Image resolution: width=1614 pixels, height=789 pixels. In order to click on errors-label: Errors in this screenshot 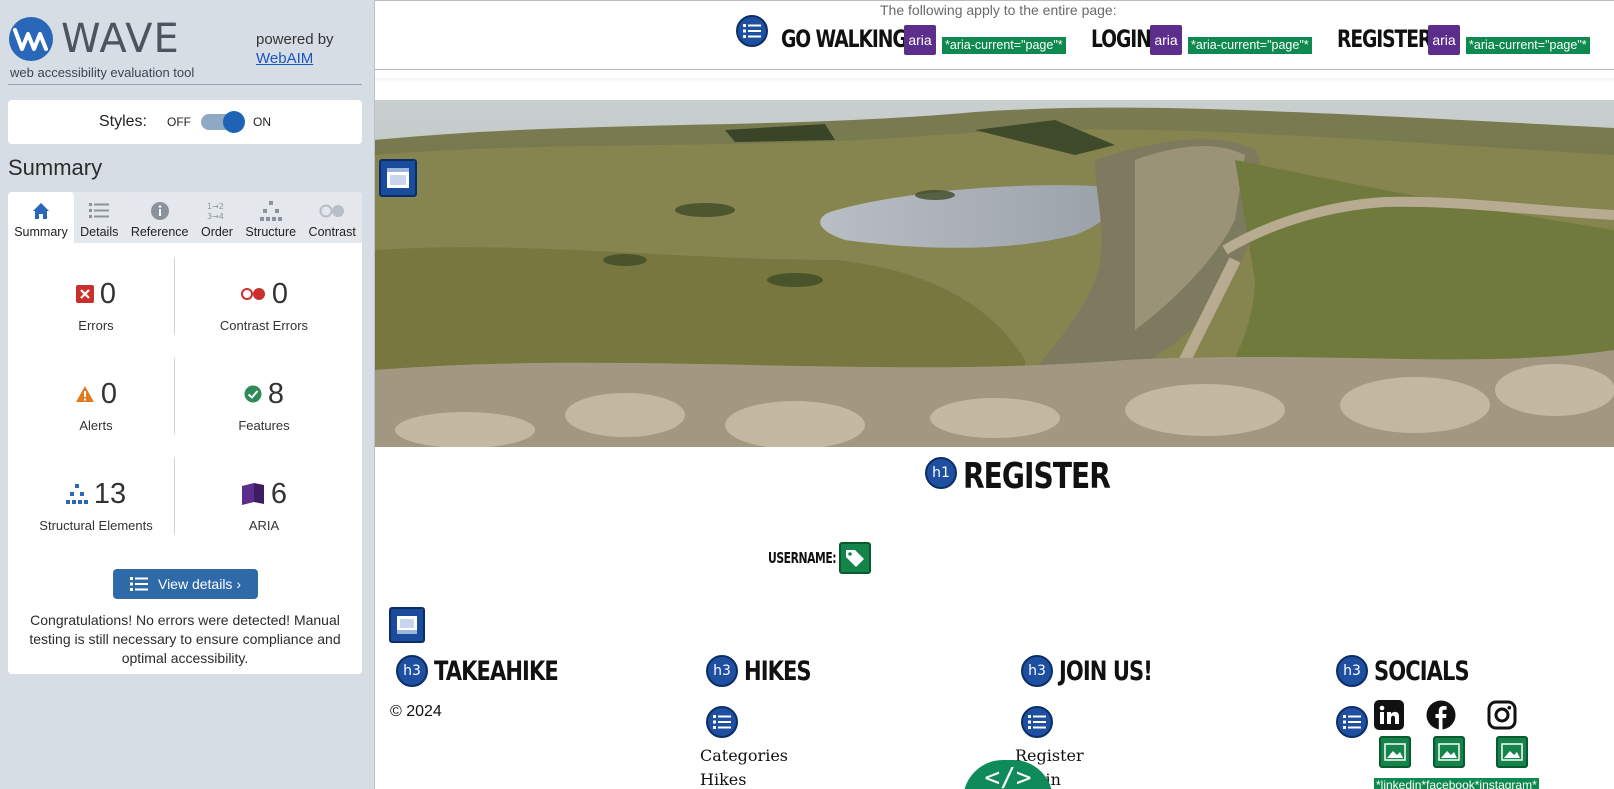, I will do `click(96, 325)`.